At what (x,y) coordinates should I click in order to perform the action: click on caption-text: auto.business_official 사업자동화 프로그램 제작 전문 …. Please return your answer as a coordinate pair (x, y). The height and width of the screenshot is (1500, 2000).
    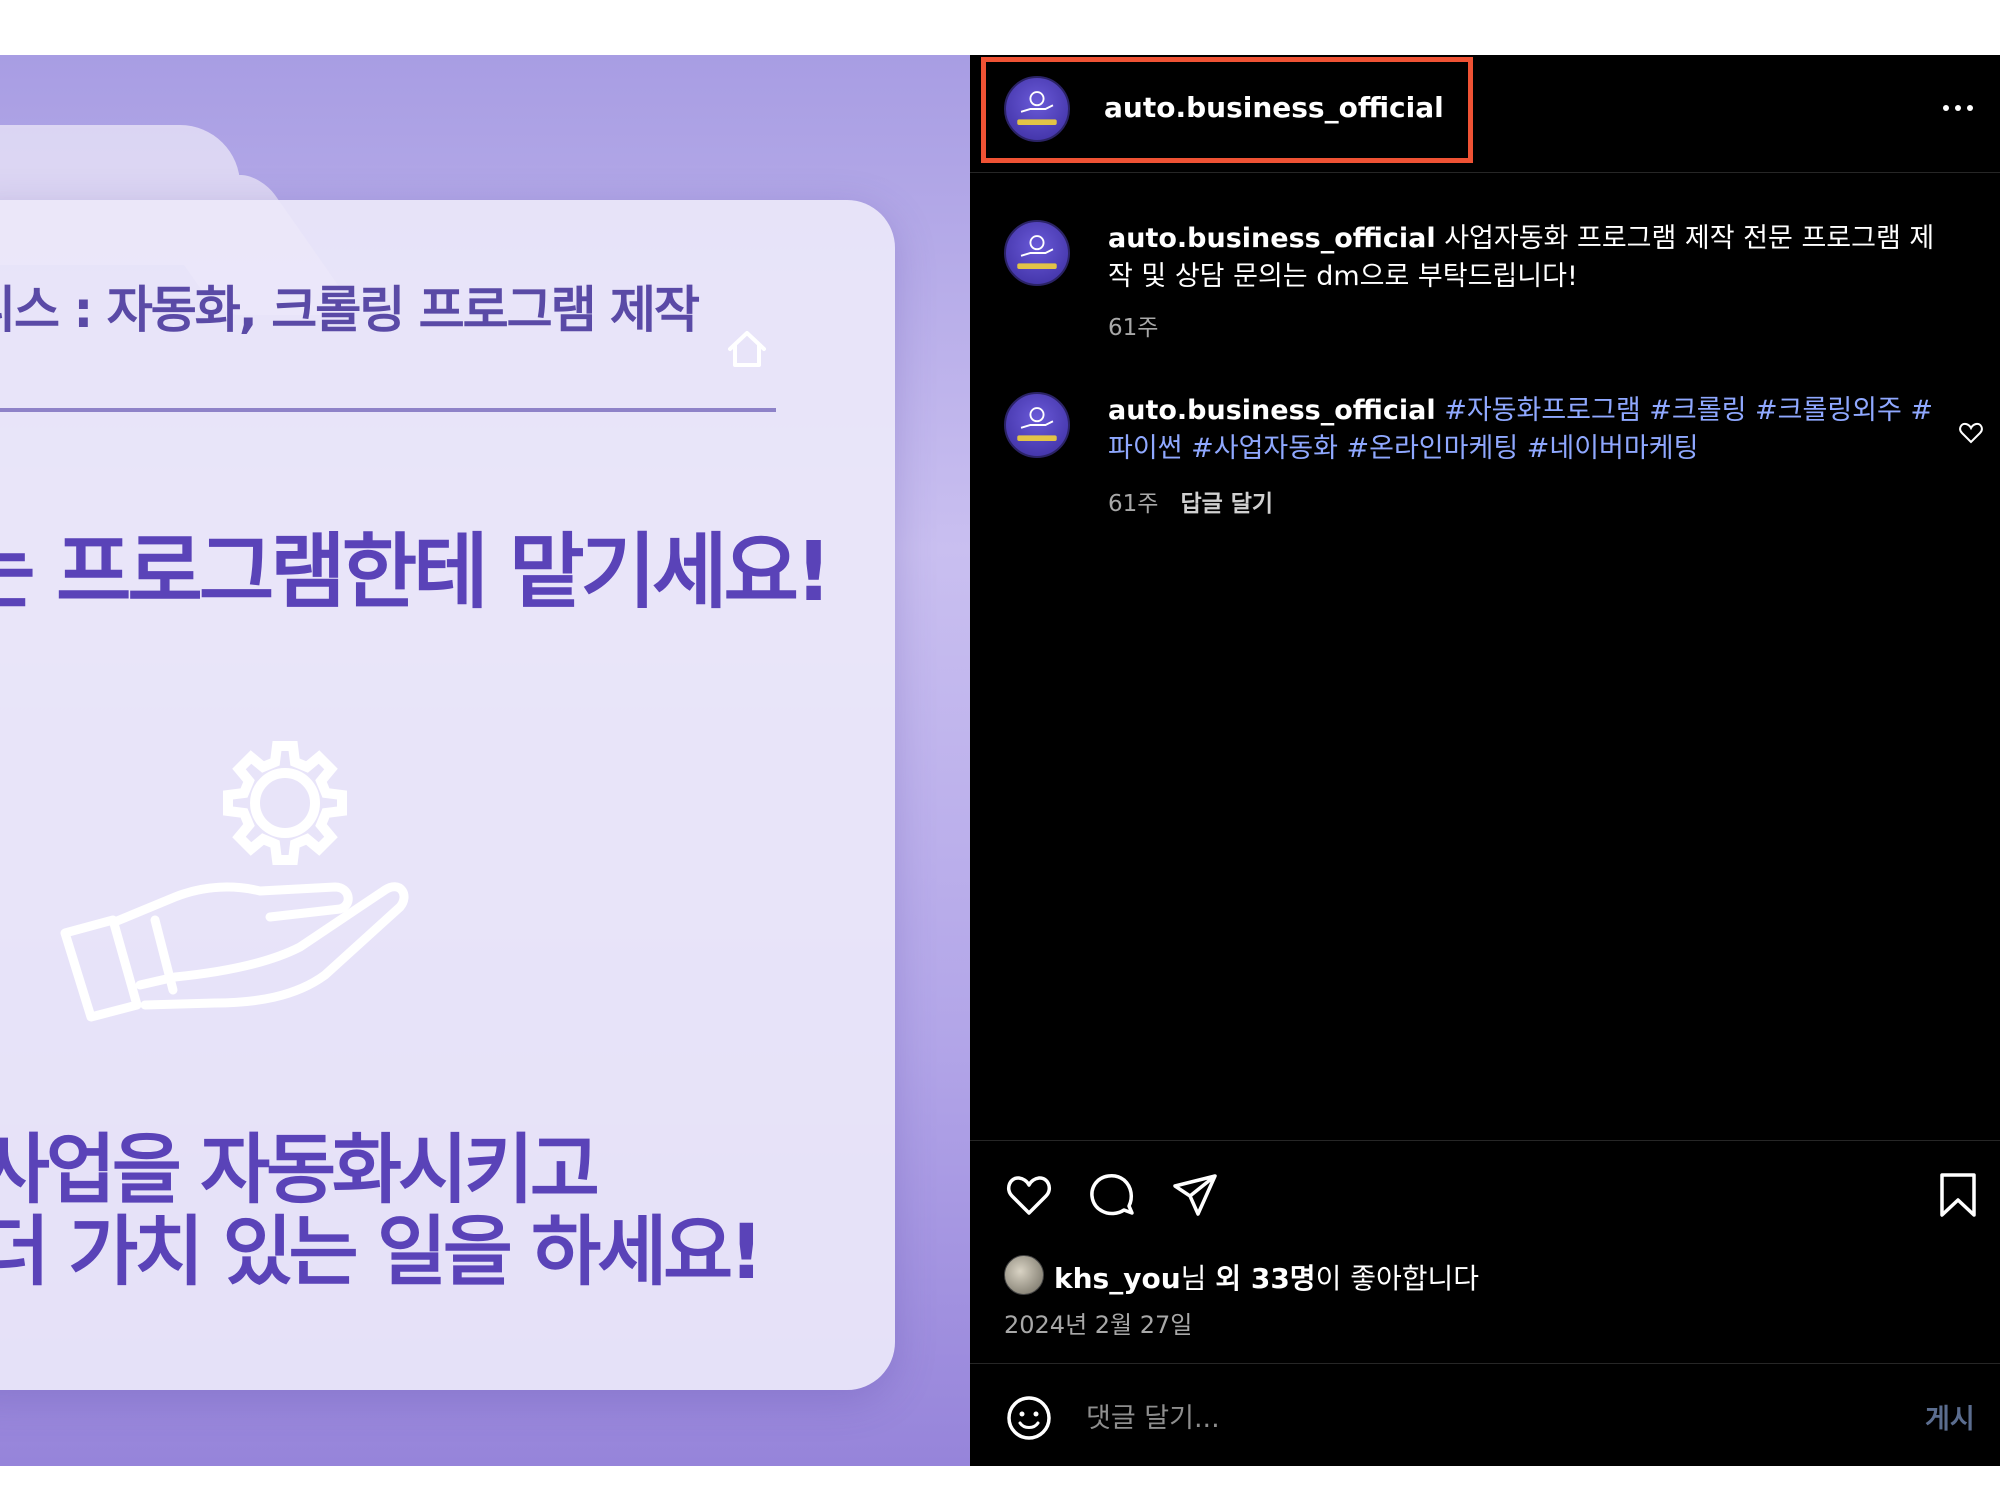
    Looking at the image, I should click on (1523, 258).